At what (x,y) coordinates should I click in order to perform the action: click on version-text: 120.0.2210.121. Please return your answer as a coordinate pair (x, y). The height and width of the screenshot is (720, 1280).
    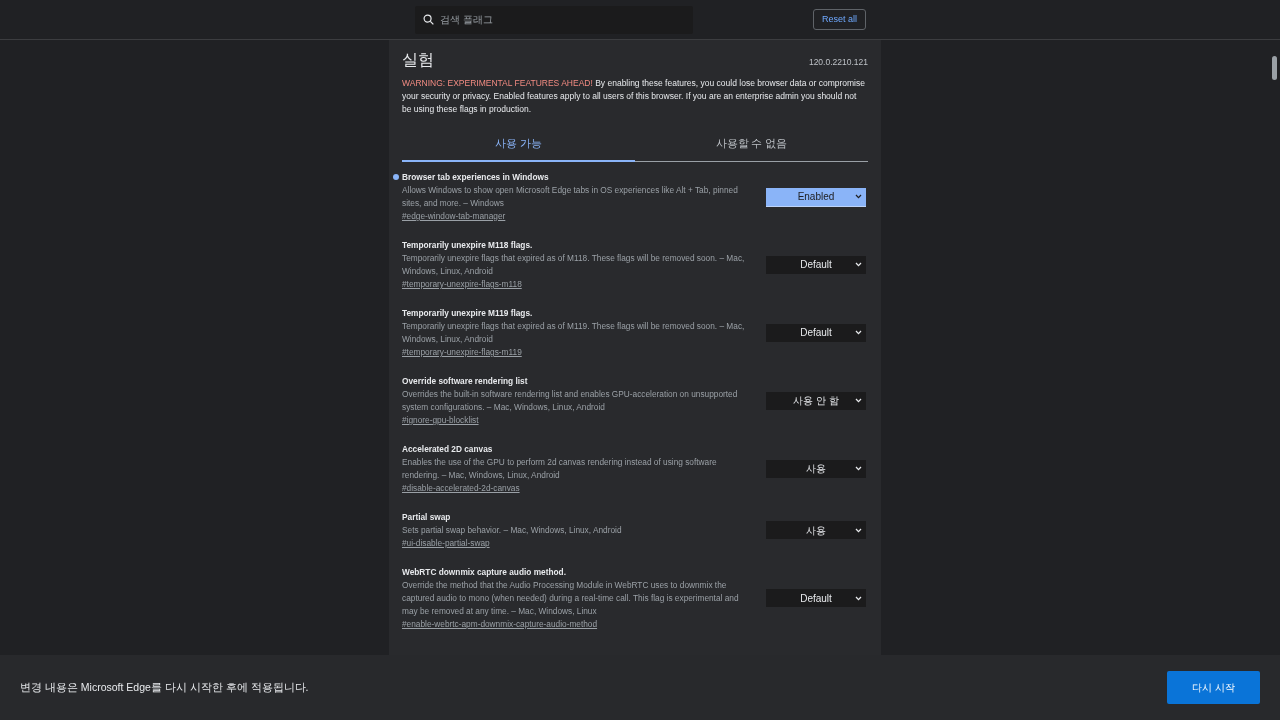
    Looking at the image, I should click on (838, 63).